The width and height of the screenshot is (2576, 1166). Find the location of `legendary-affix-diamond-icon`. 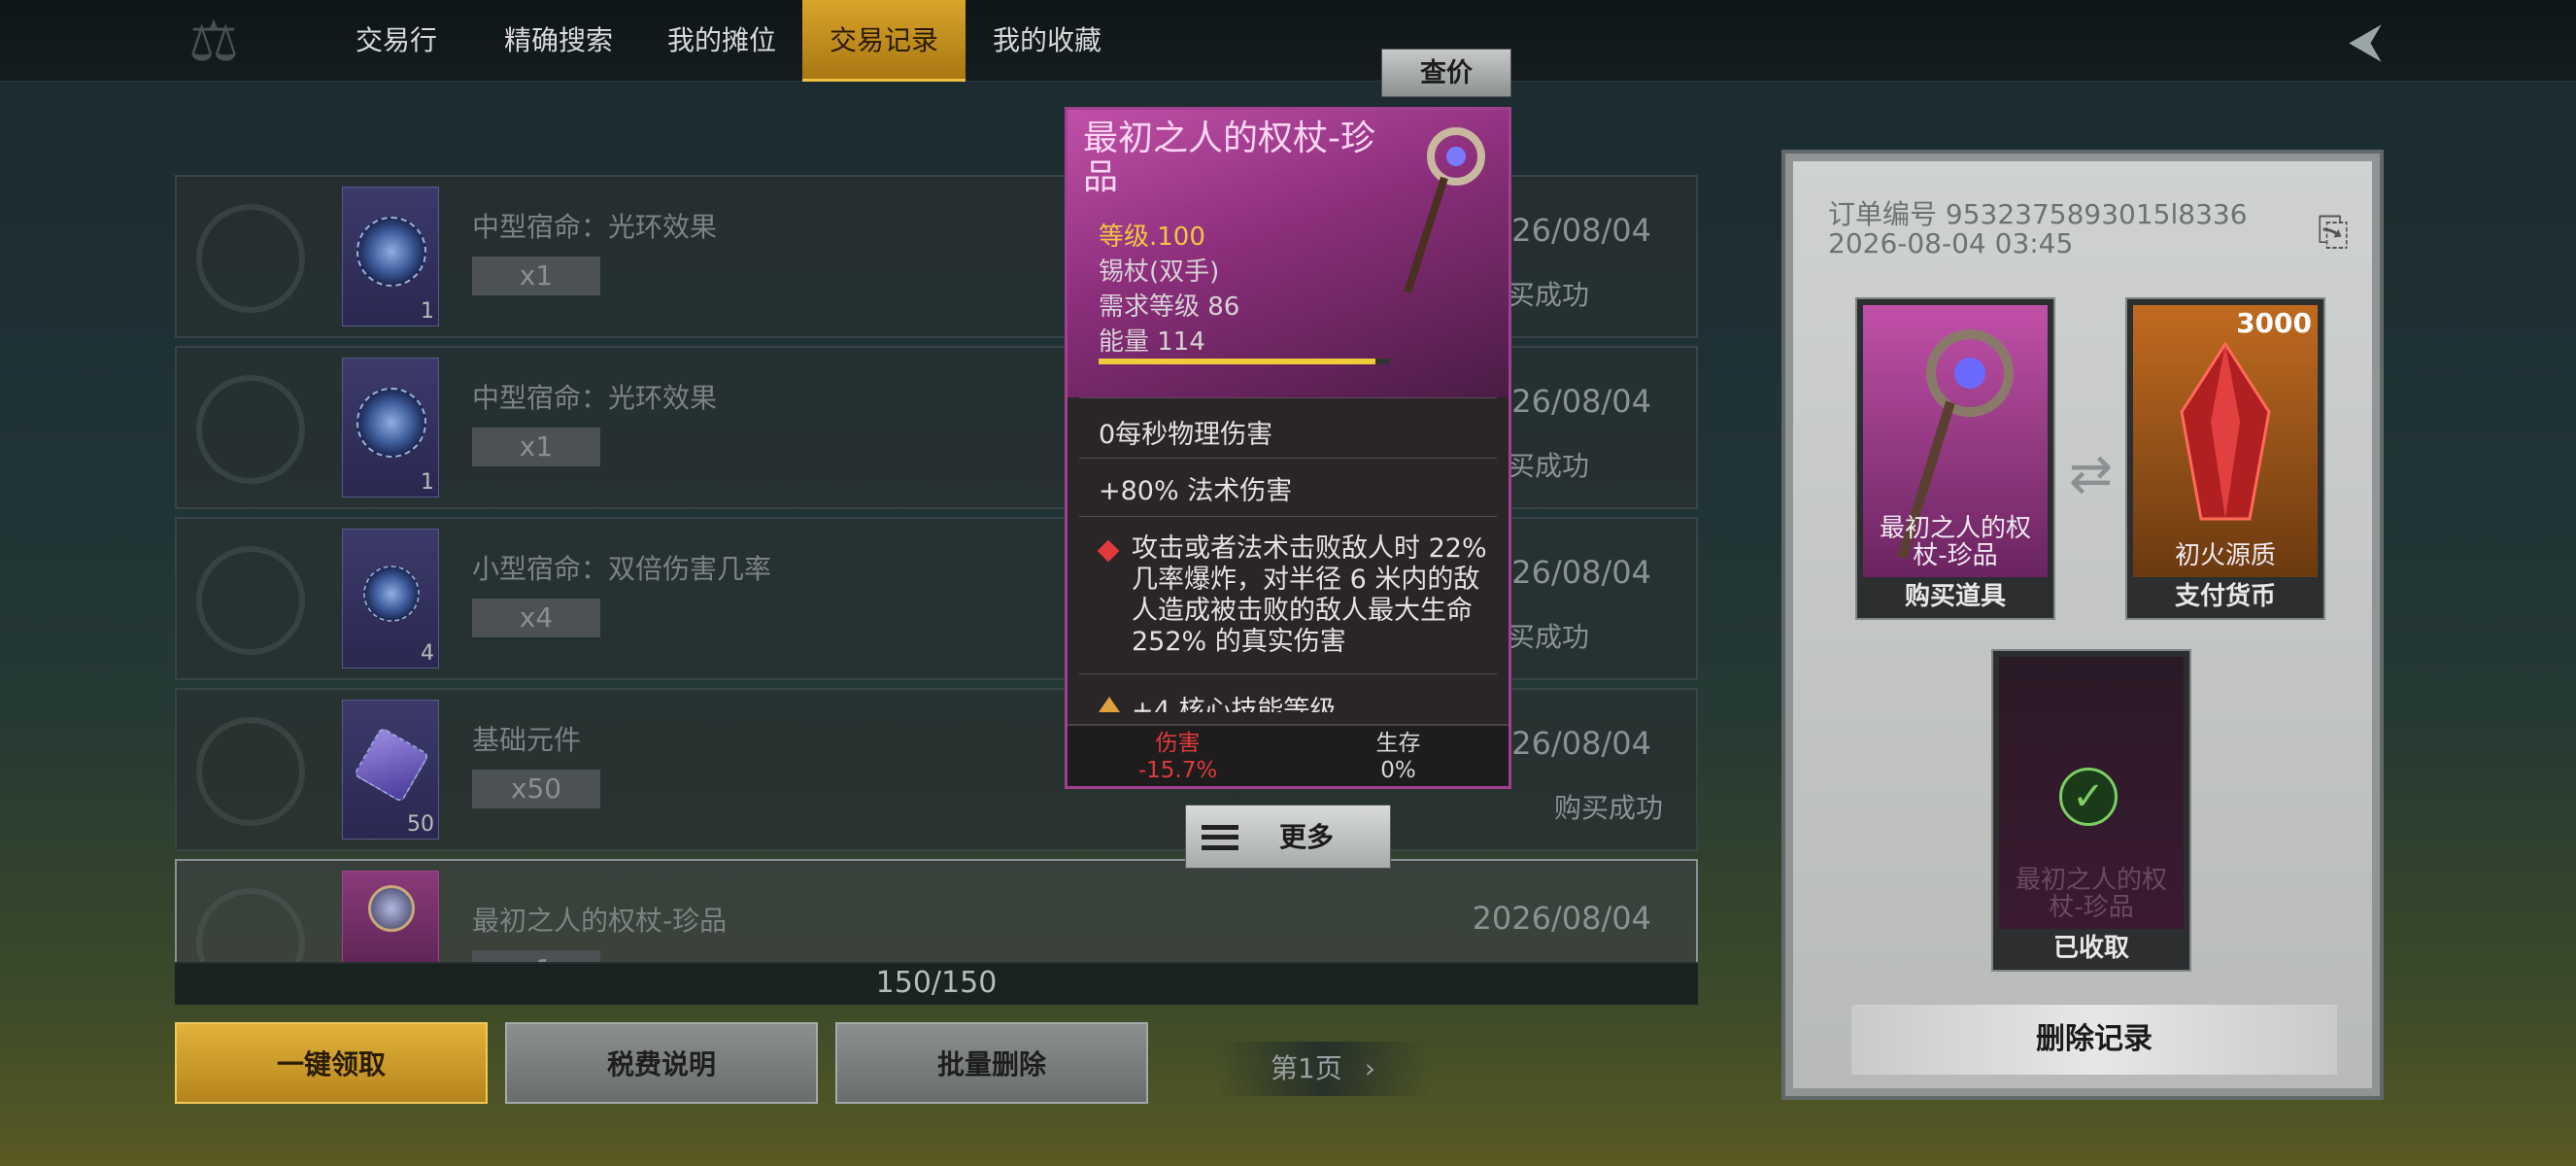

legendary-affix-diamond-icon is located at coordinates (1108, 551).